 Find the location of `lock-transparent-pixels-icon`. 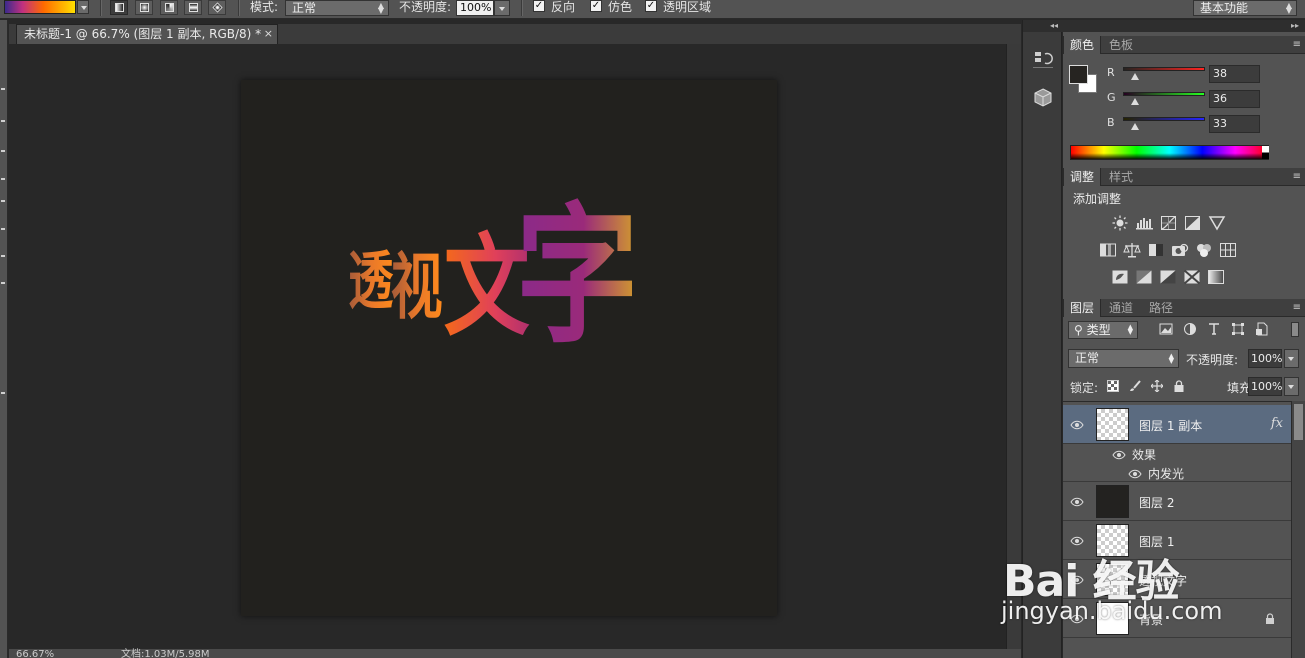

lock-transparent-pixels-icon is located at coordinates (1113, 386).